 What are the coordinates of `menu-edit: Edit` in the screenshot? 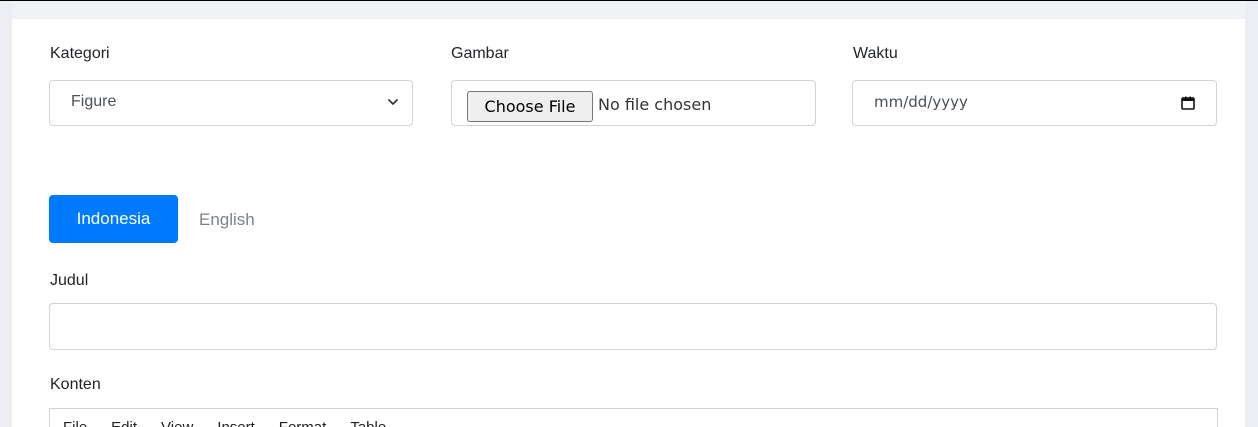 It's located at (124, 423).